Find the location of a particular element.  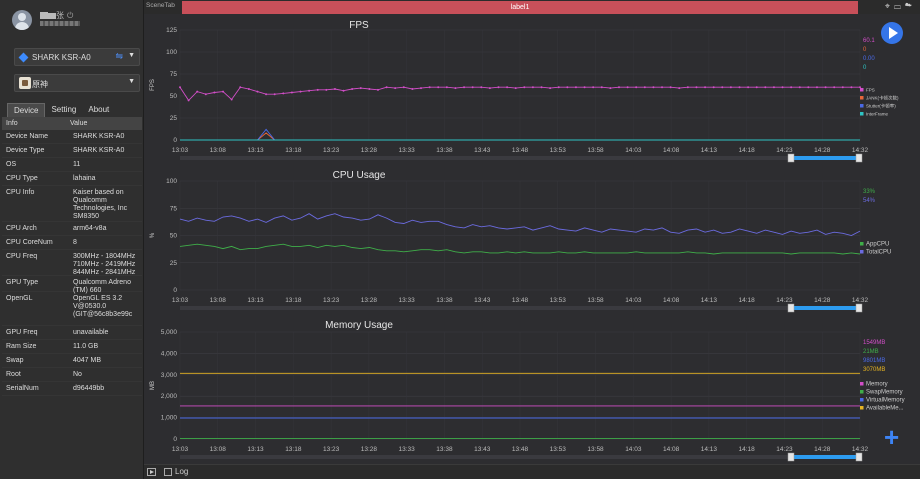

y-axis-label: MB is located at coordinates (153, 385).